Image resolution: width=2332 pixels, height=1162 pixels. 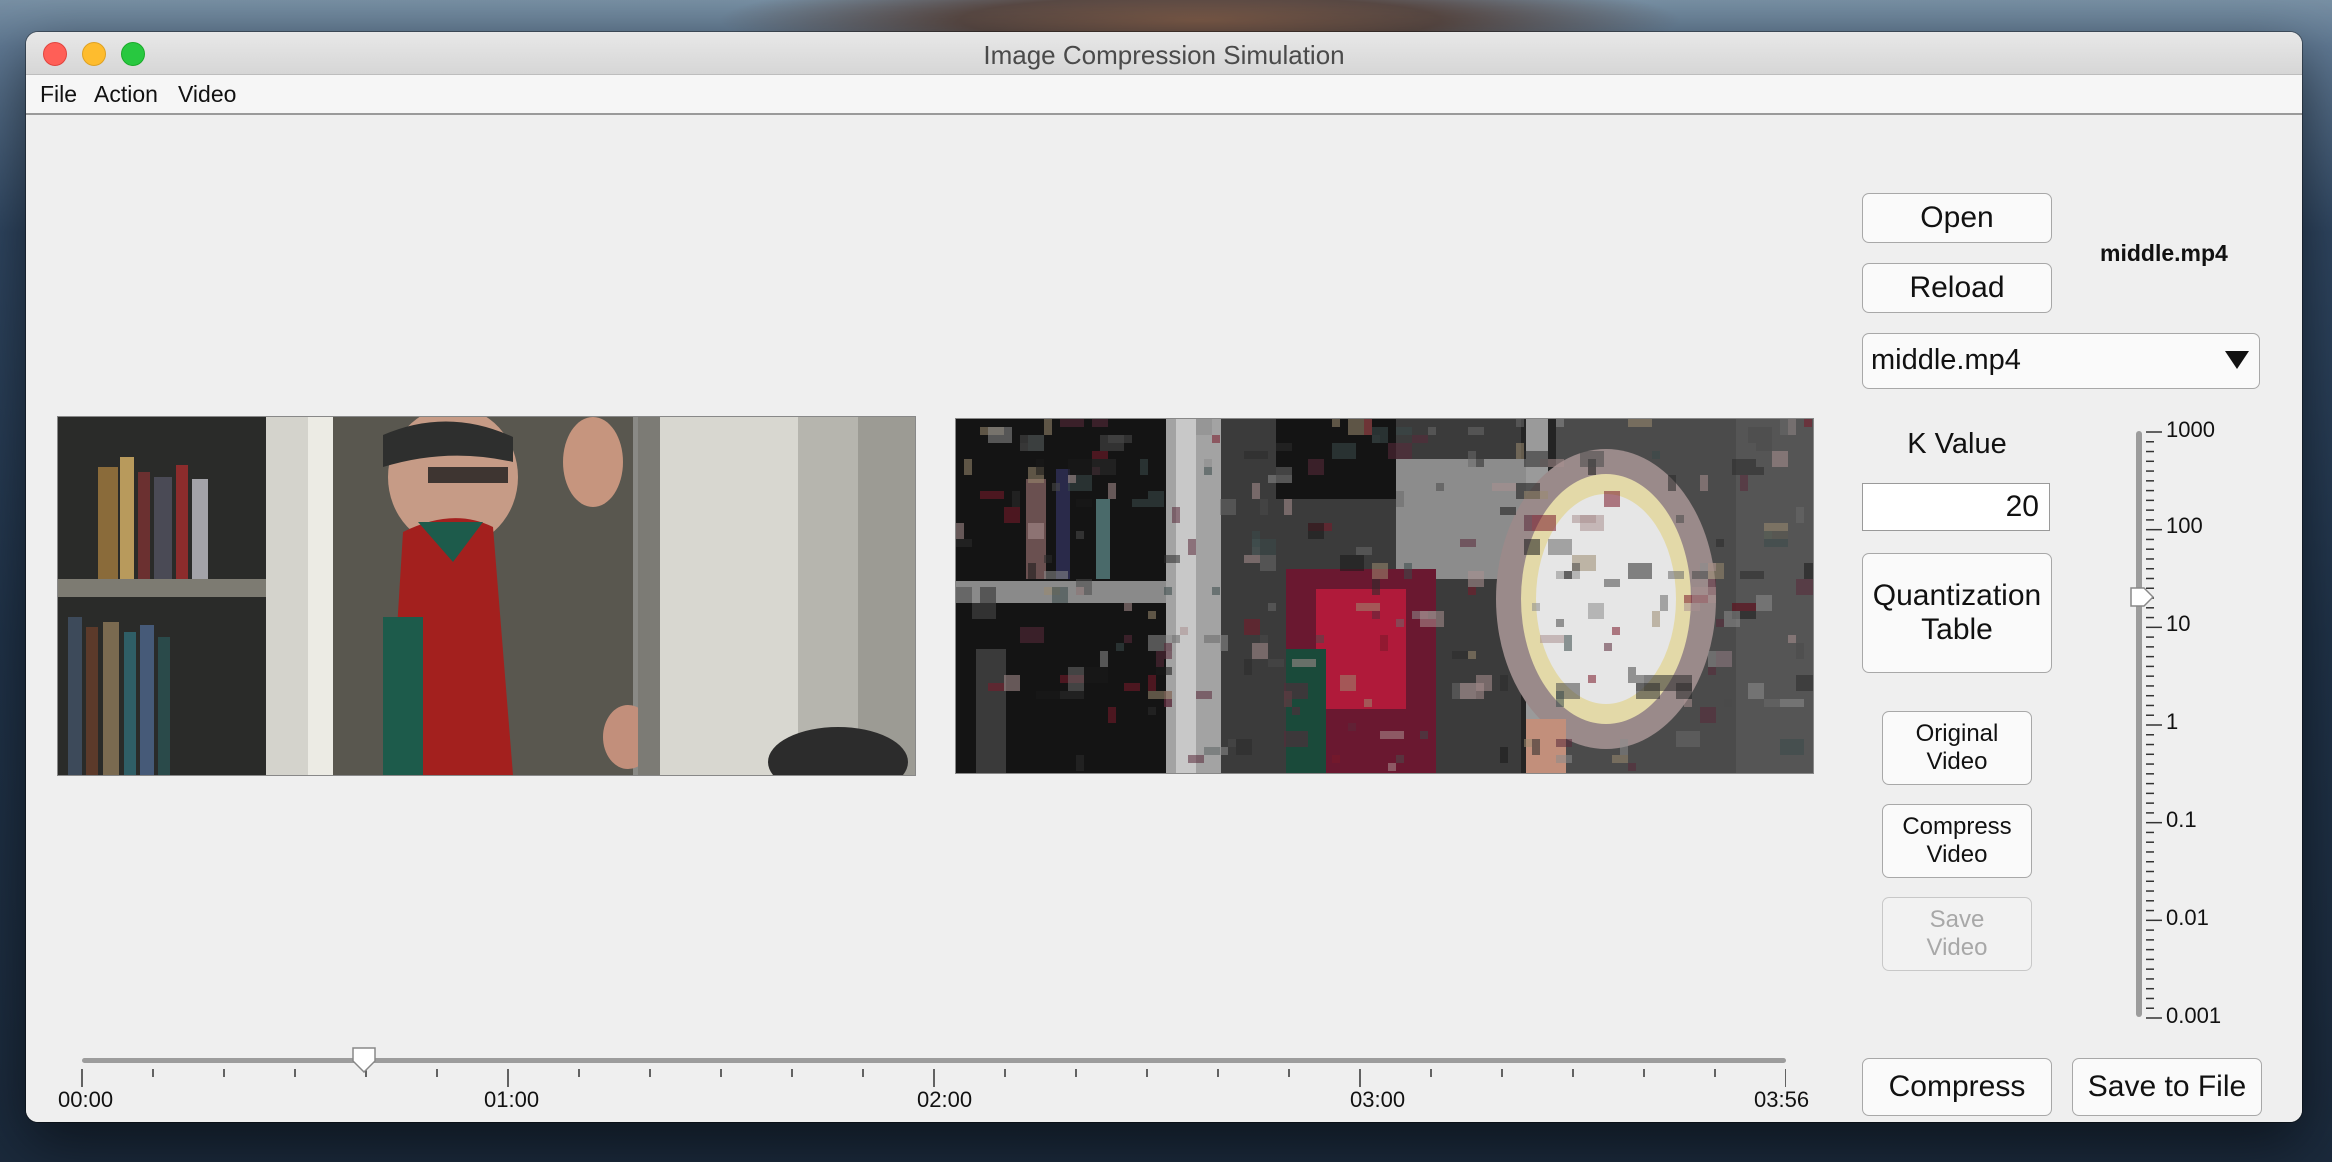 I want to click on k-tick-label-100: 100, so click(x=2184, y=525).